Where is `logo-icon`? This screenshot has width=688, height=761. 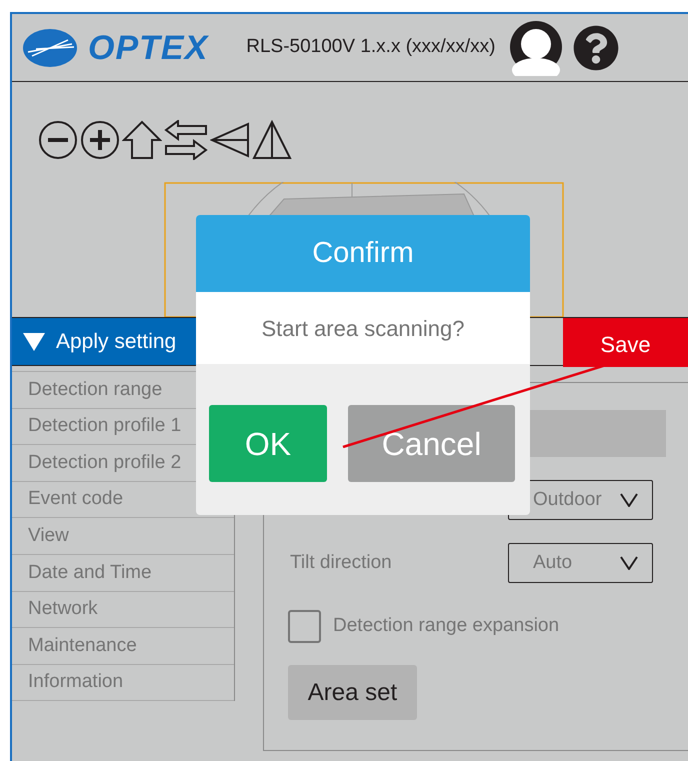 logo-icon is located at coordinates (50, 48).